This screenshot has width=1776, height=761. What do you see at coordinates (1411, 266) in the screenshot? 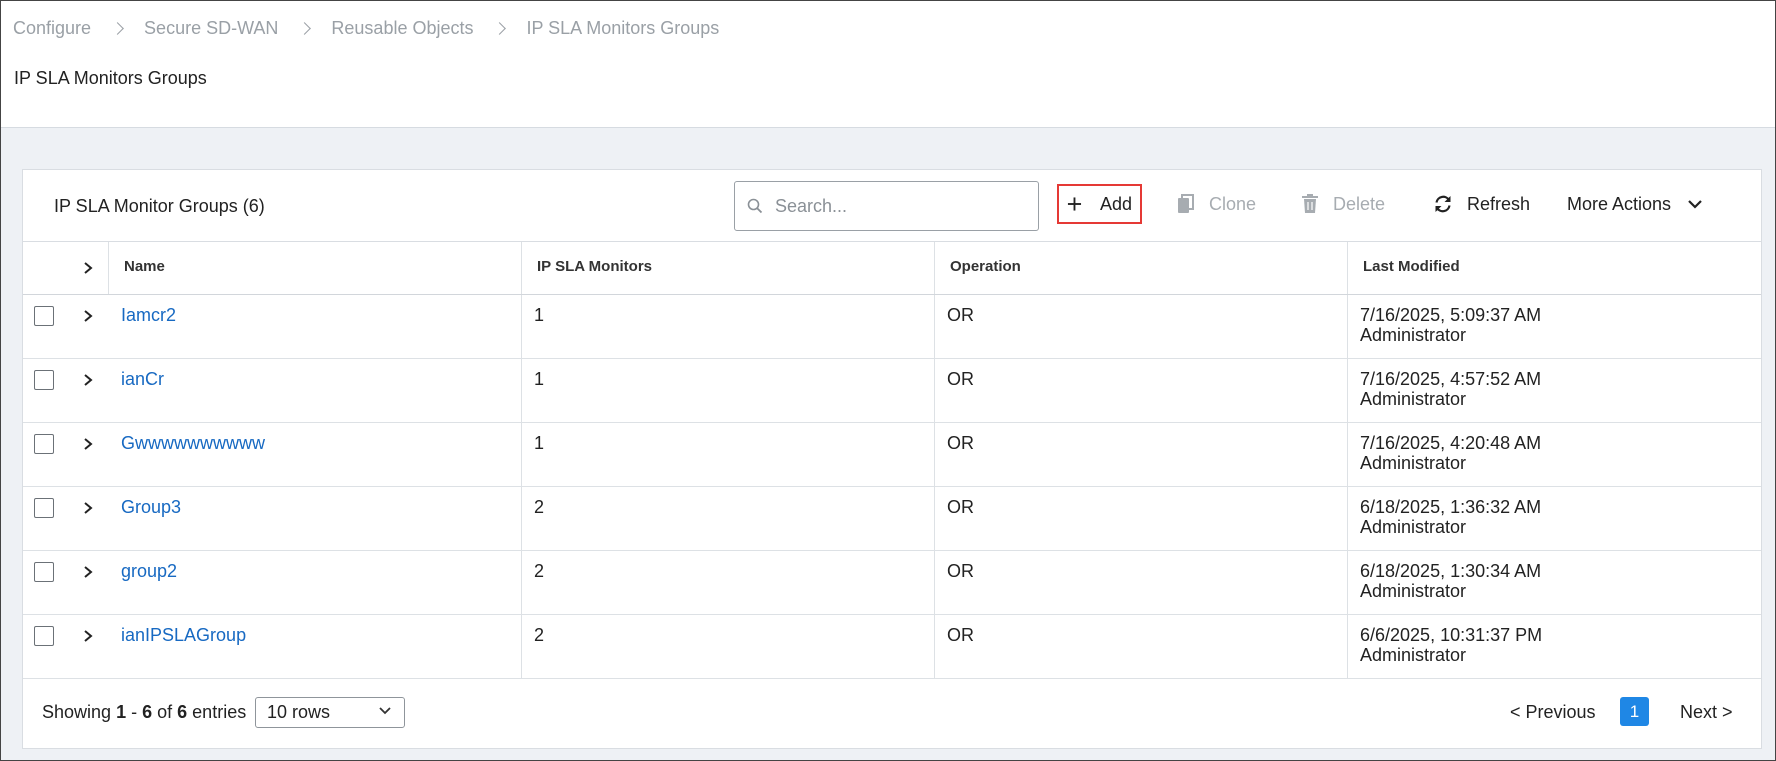
I see `column-header-last-modified: Last Modified` at bounding box center [1411, 266].